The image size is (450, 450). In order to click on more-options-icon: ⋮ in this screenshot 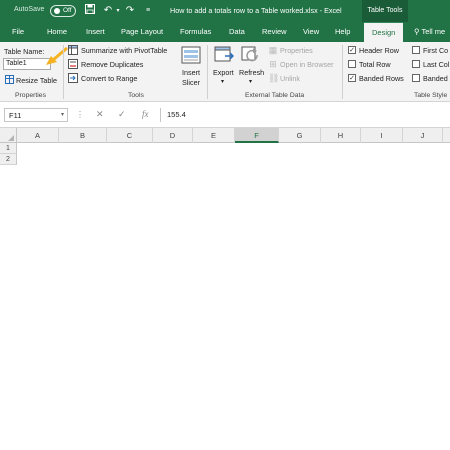, I will do `click(80, 114)`.